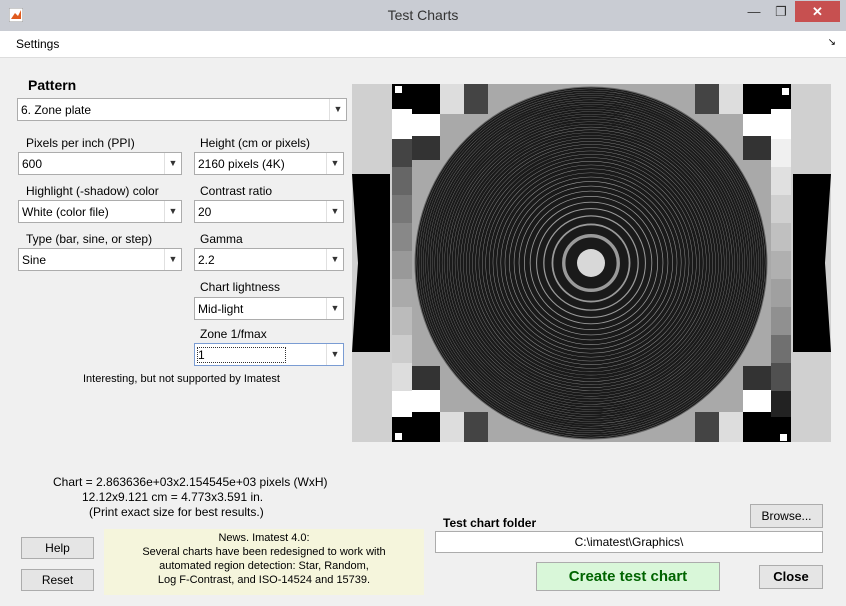 Image resolution: width=846 pixels, height=606 pixels. I want to click on title-bar: Test Charts — ❐ ✕, so click(423, 15).